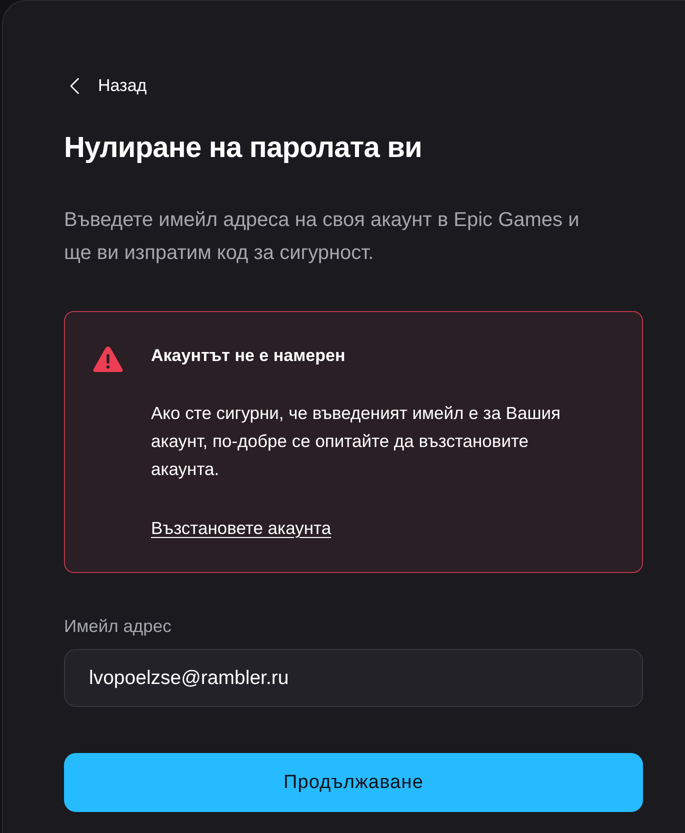 This screenshot has width=685, height=833. I want to click on back-link: Назад, so click(105, 86).